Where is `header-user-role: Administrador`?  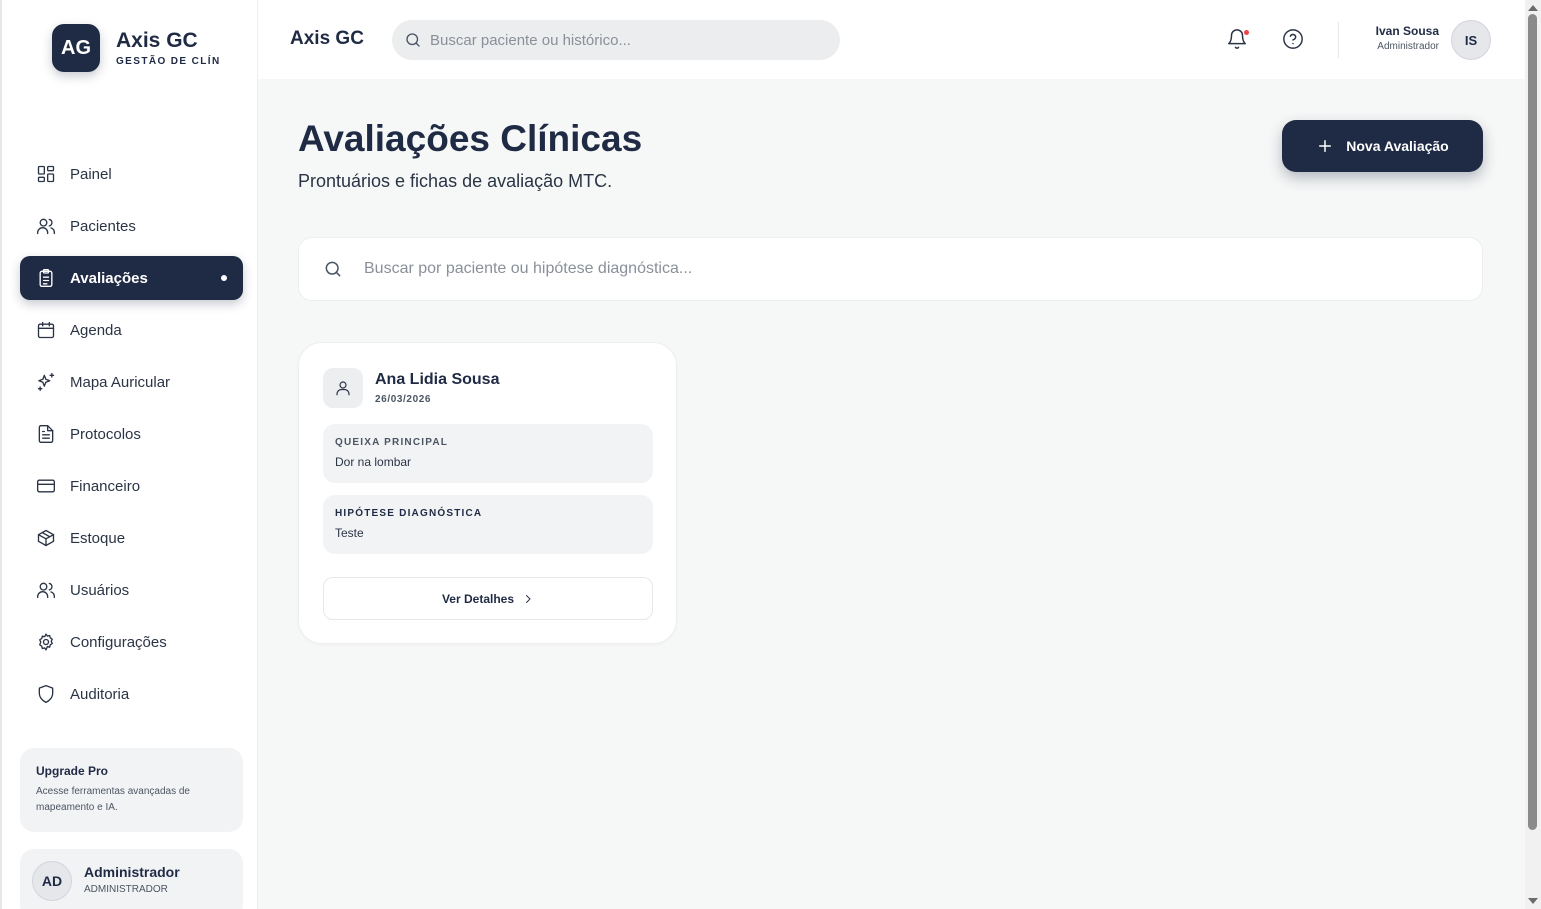
header-user-role: Administrador is located at coordinates (1408, 46).